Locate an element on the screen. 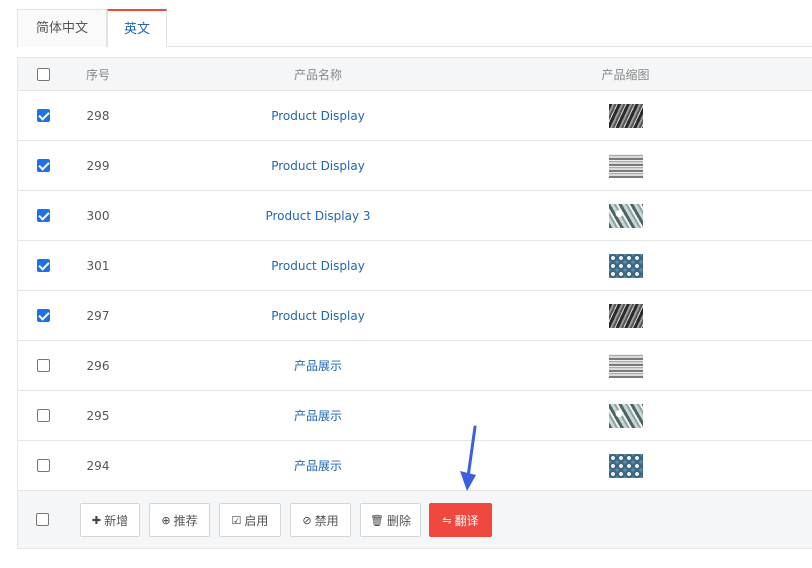 The height and width of the screenshot is (568, 812). column-header-thumbnail: 产品缩图 is located at coordinates (625, 74).